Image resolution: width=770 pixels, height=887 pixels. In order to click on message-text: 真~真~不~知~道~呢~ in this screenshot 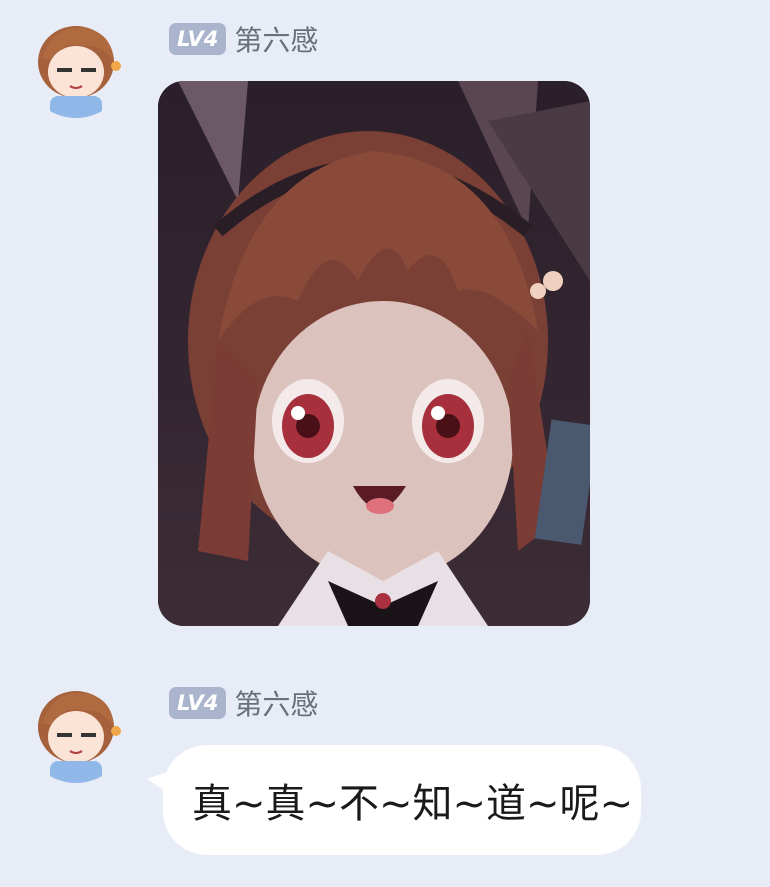, I will do `click(413, 804)`.